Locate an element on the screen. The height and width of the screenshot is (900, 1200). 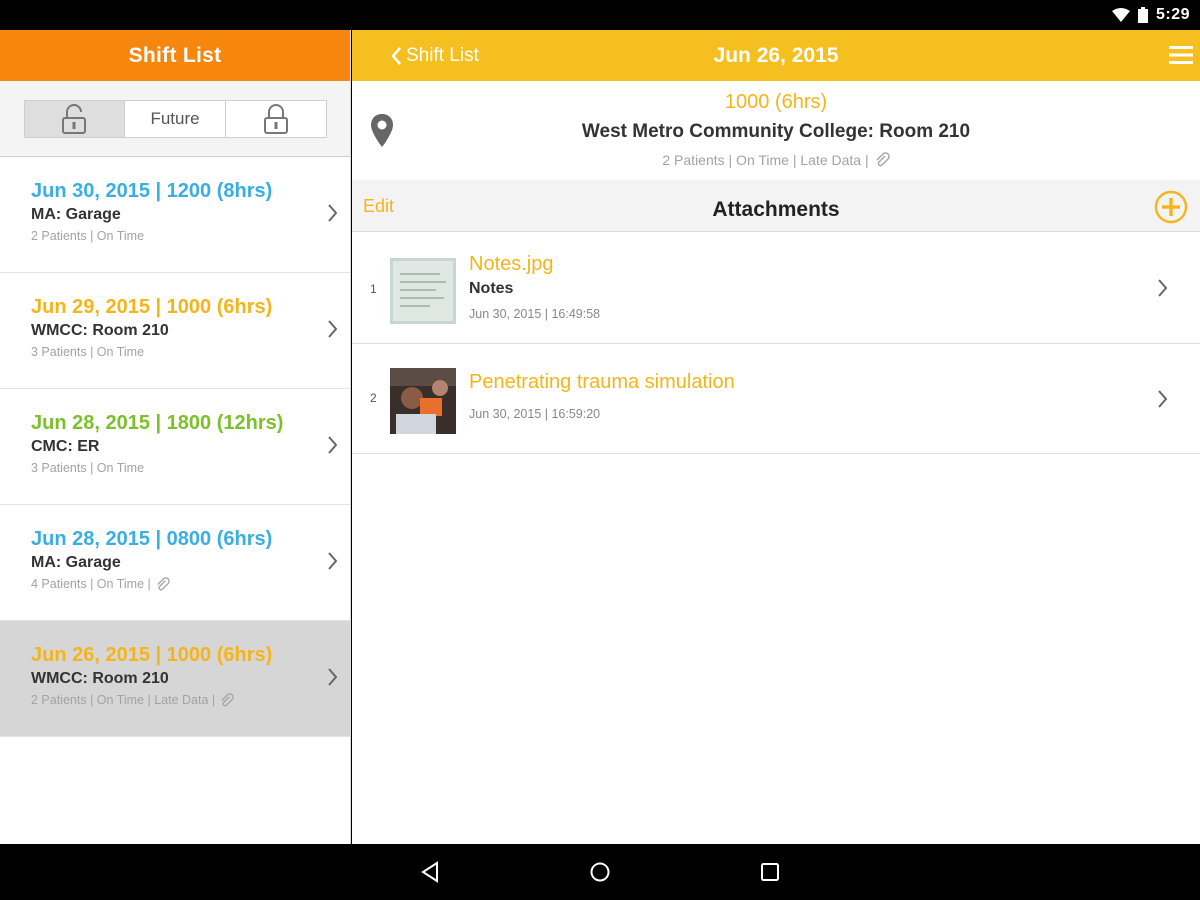
shift-location: West Metro Community College: Room 210 is located at coordinates (776, 131).